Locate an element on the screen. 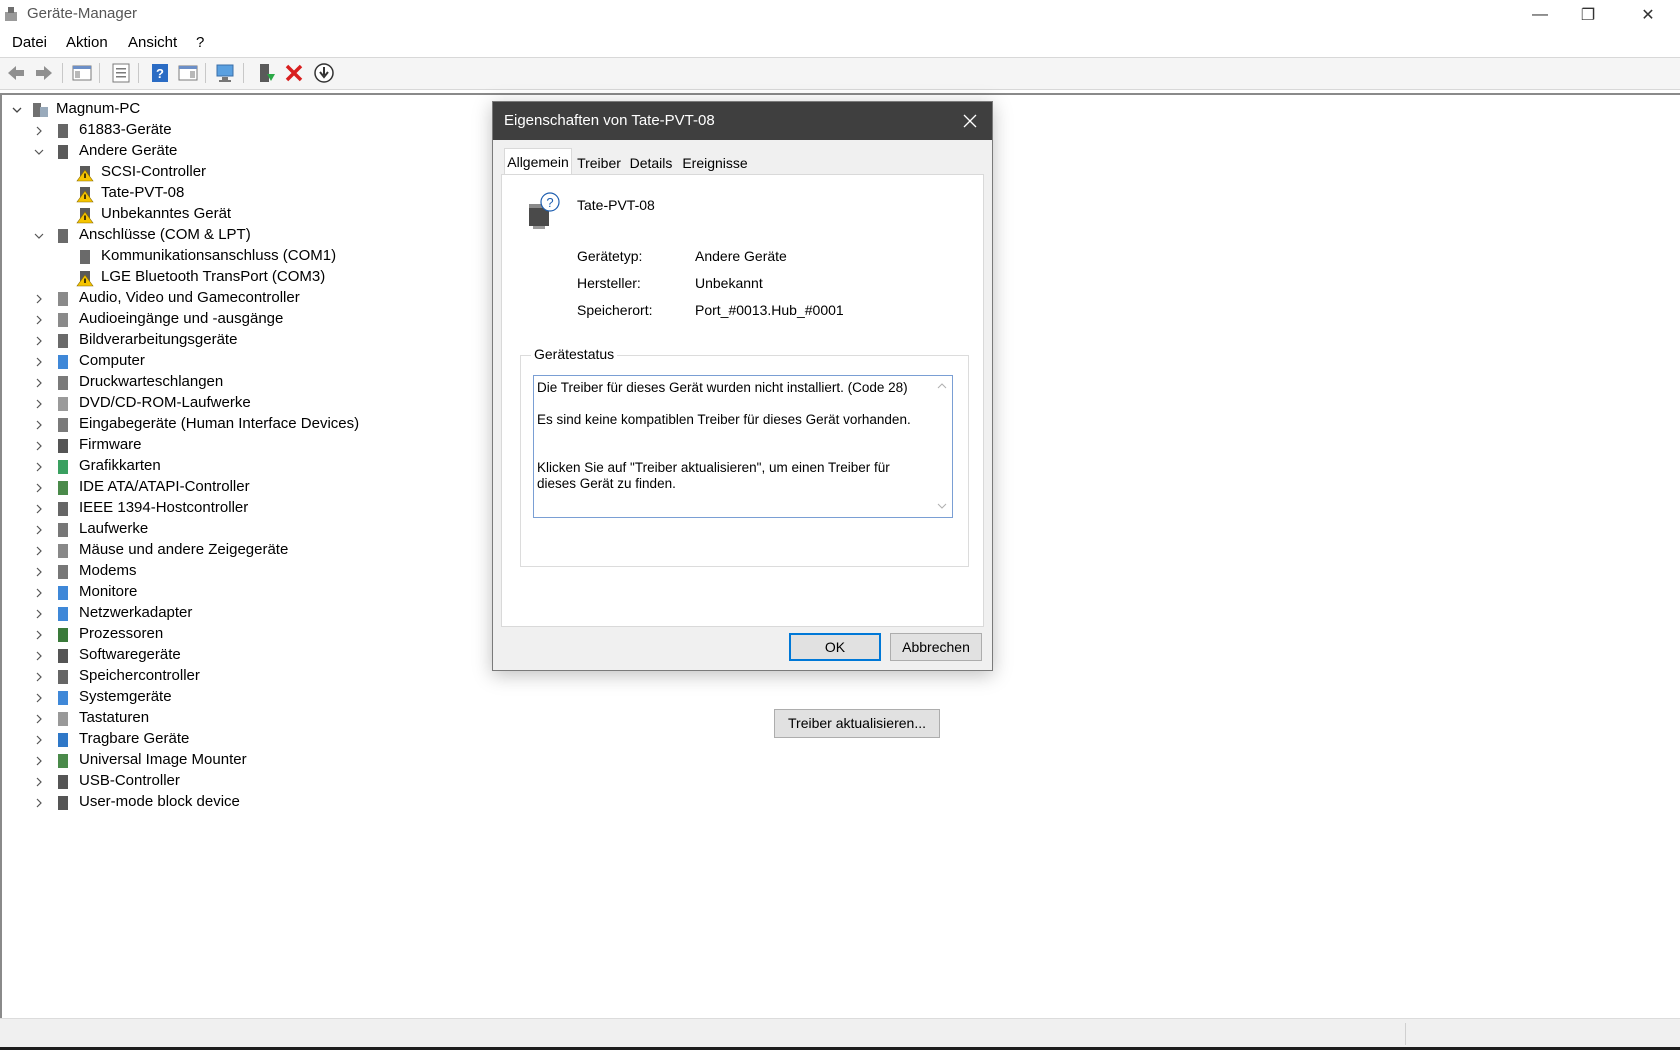  system-device-icon is located at coordinates (63, 698).